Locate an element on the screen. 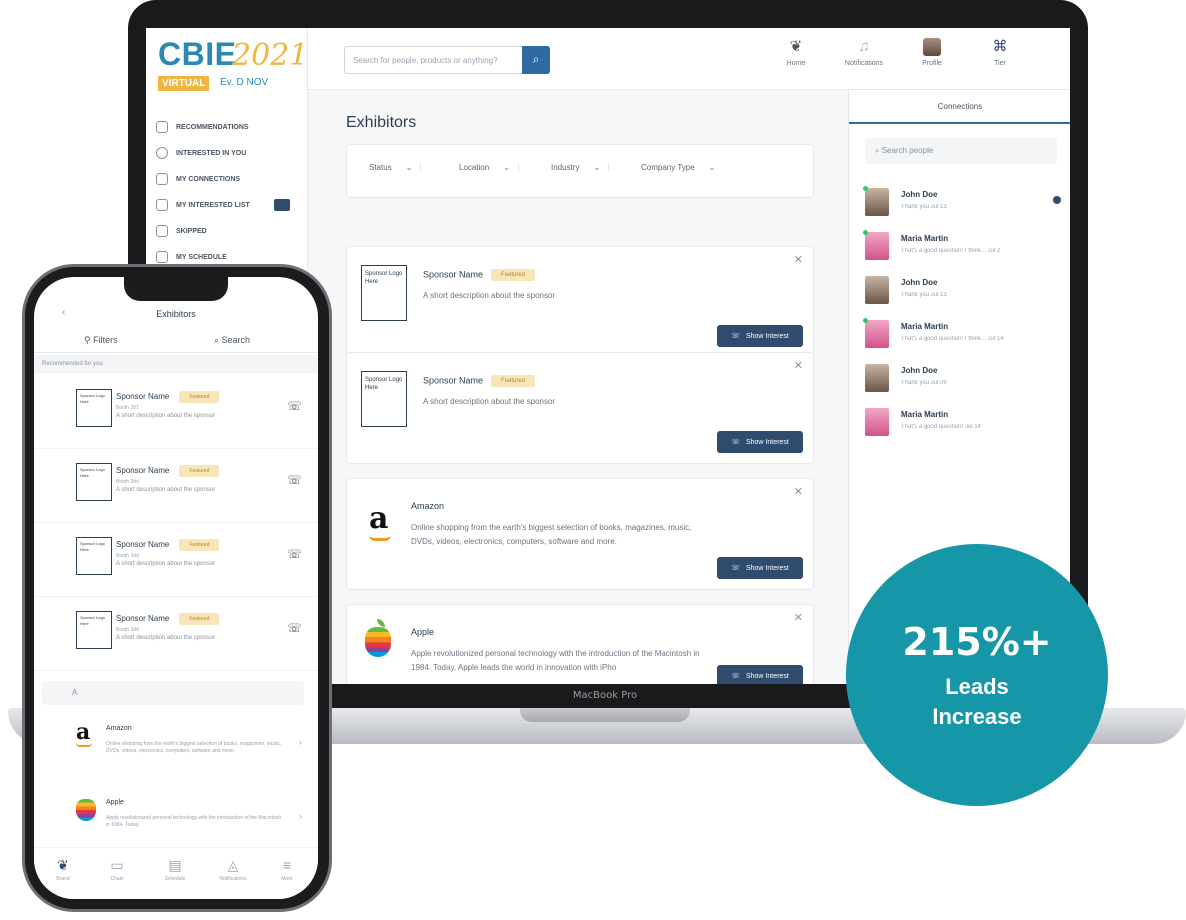  bottom-nav-schedule: ▤ Schedule is located at coordinates (175, 869).